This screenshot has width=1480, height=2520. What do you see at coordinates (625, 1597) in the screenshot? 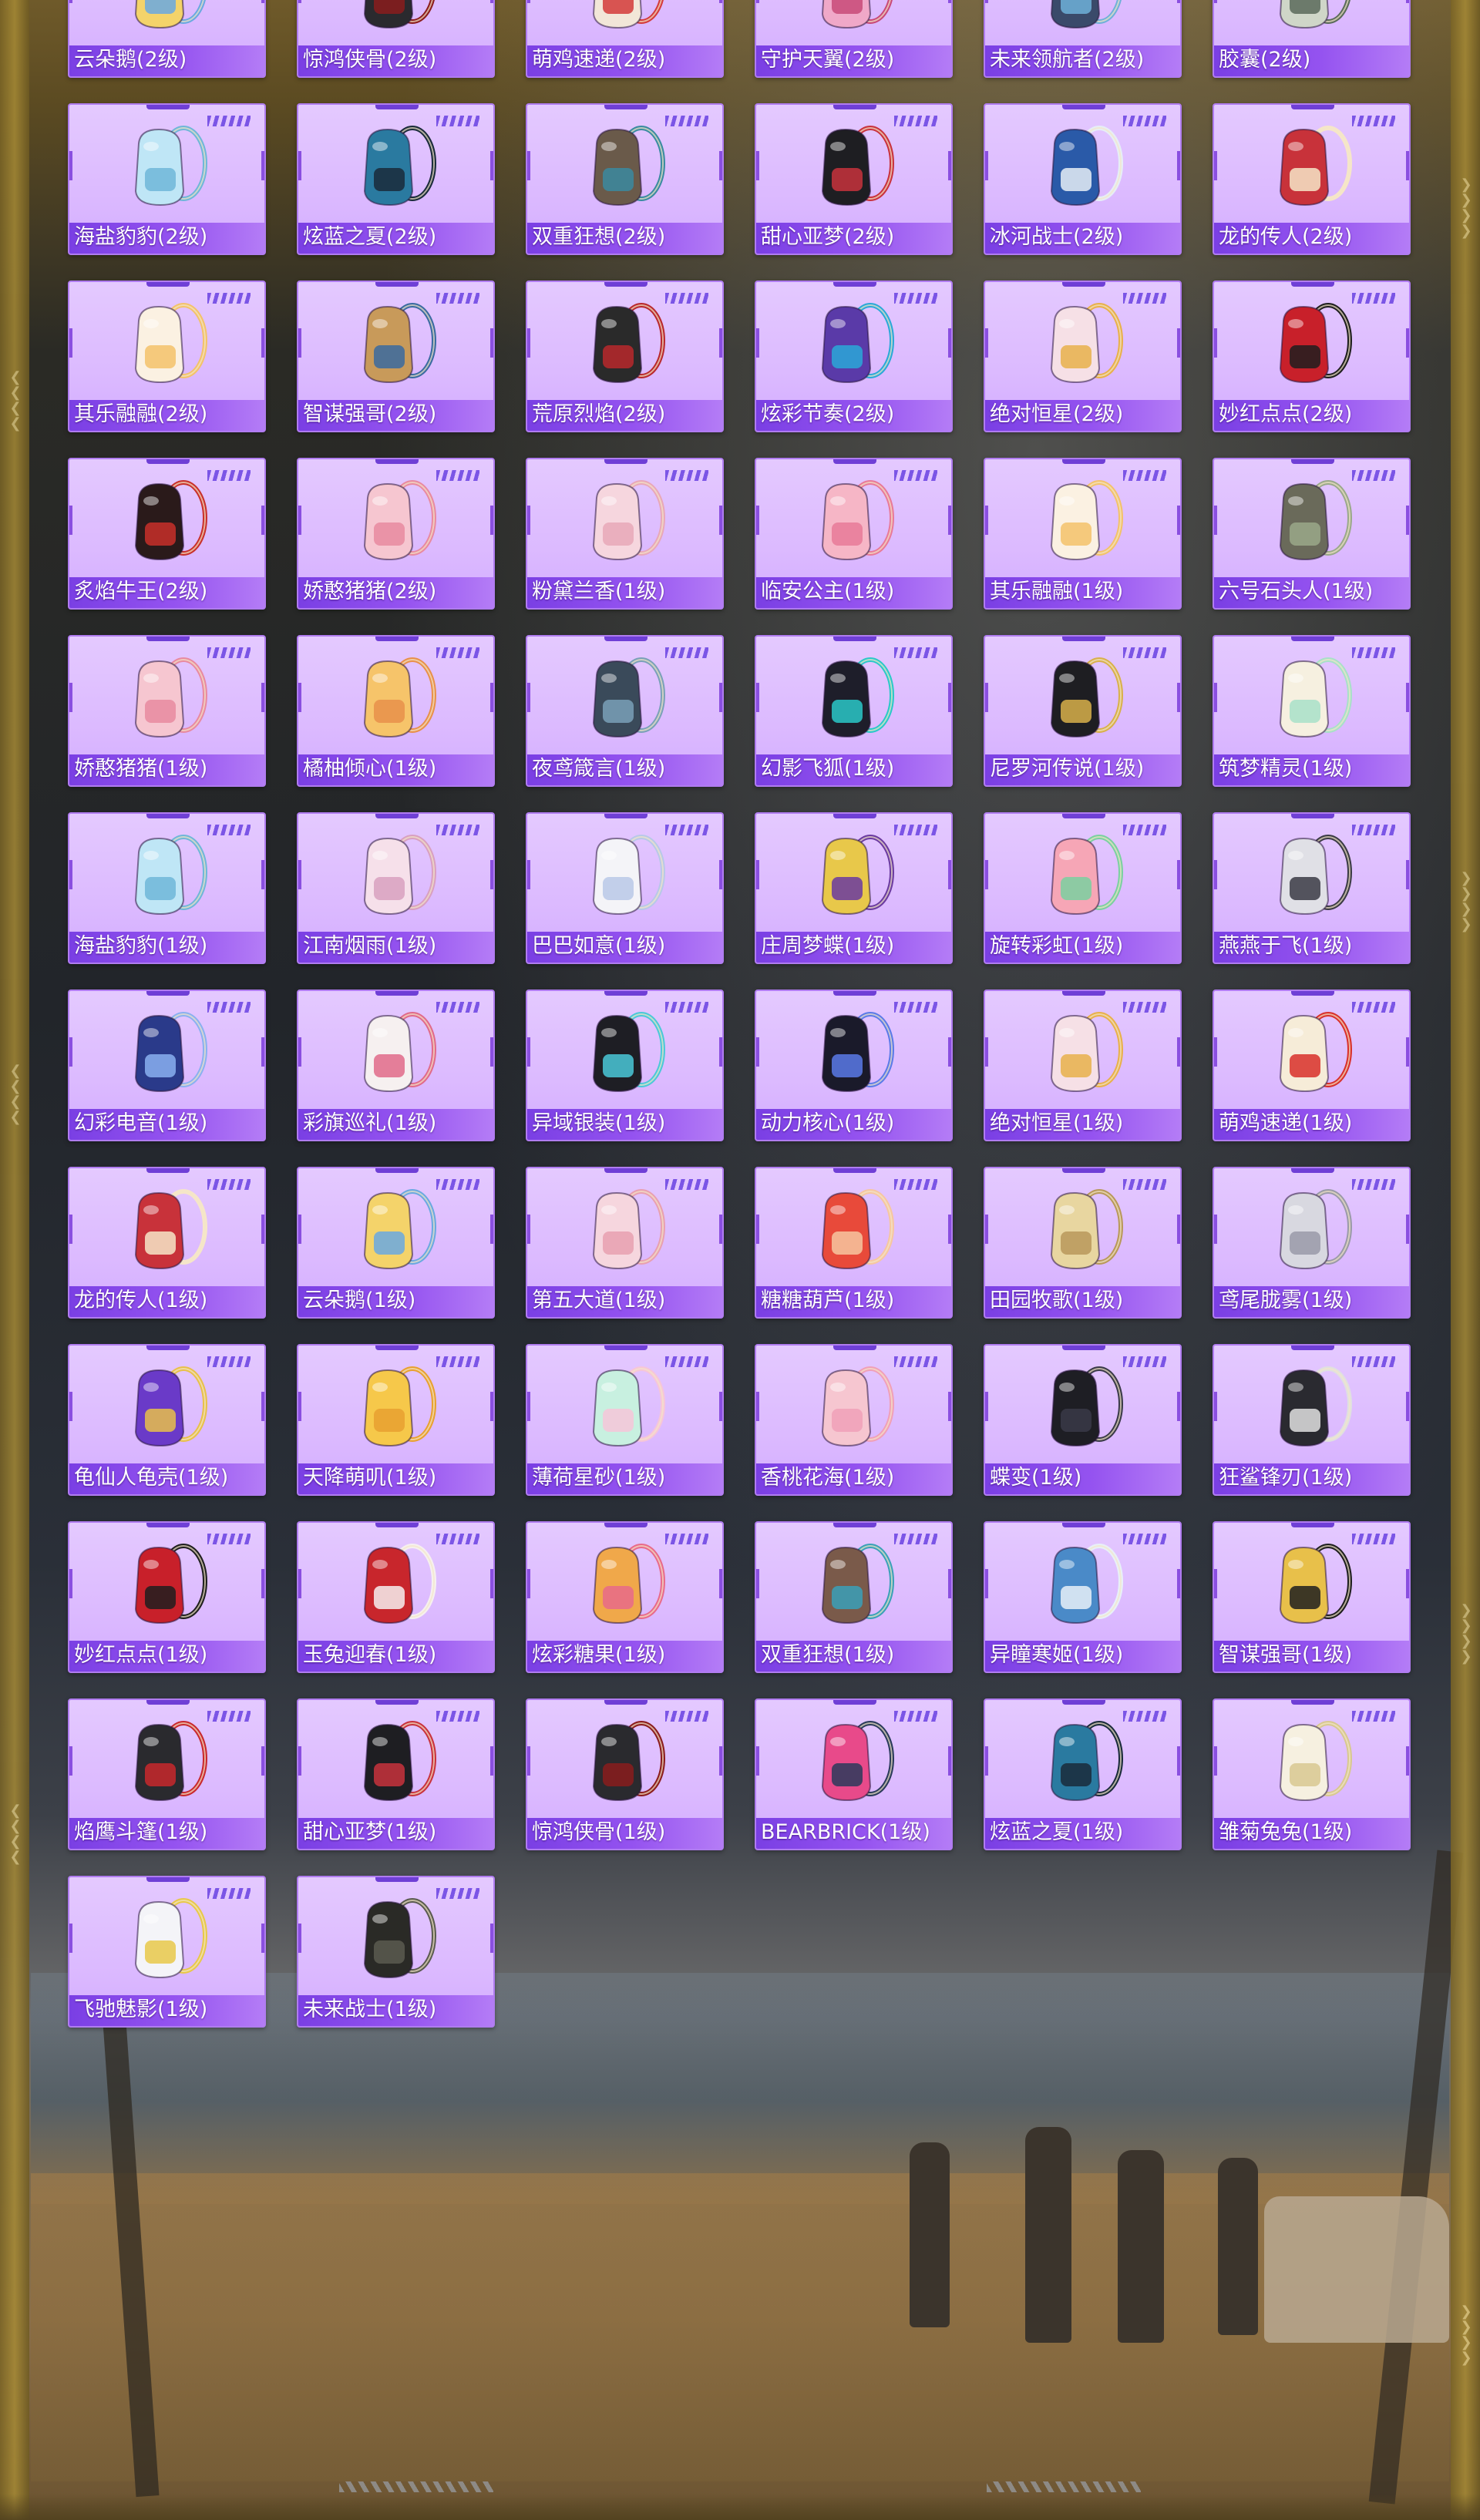
I see `backpack-item-card: 炫彩糖果(1级)` at bounding box center [625, 1597].